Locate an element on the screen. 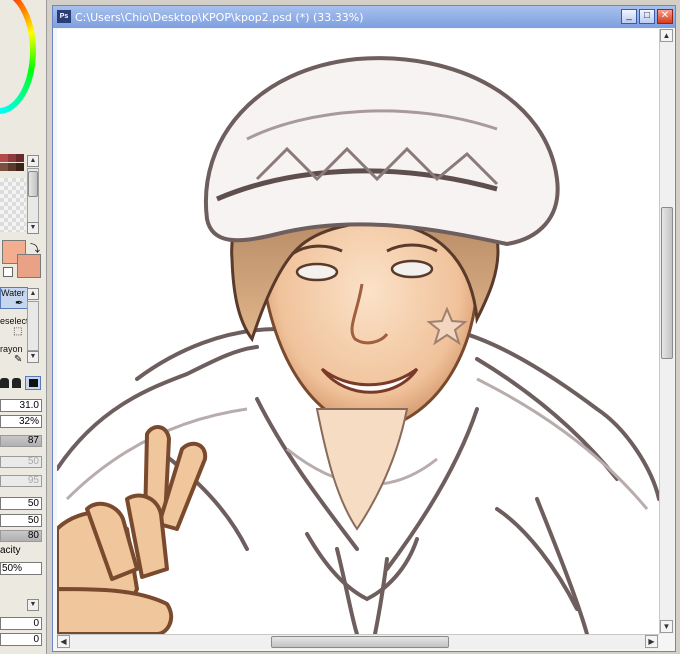 This screenshot has height=654, width=680. opacity-label: acity is located at coordinates (10, 550).